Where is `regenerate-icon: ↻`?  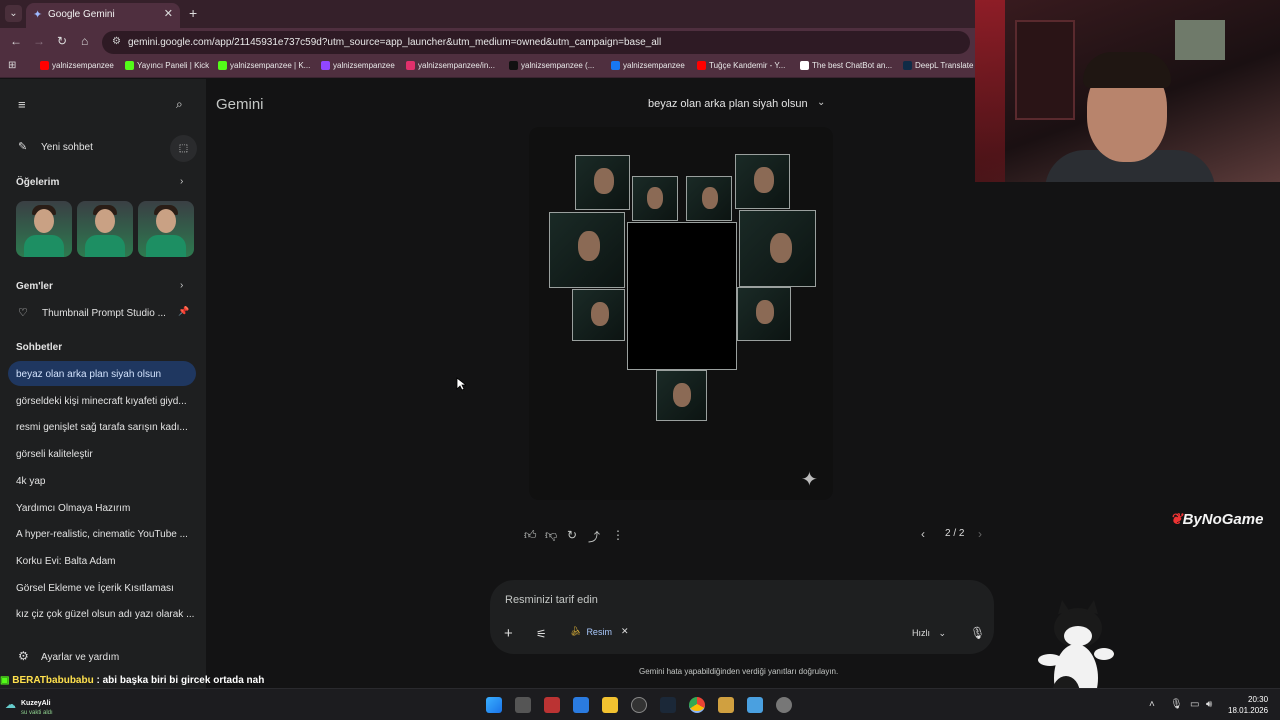 regenerate-icon: ↻ is located at coordinates (572, 535).